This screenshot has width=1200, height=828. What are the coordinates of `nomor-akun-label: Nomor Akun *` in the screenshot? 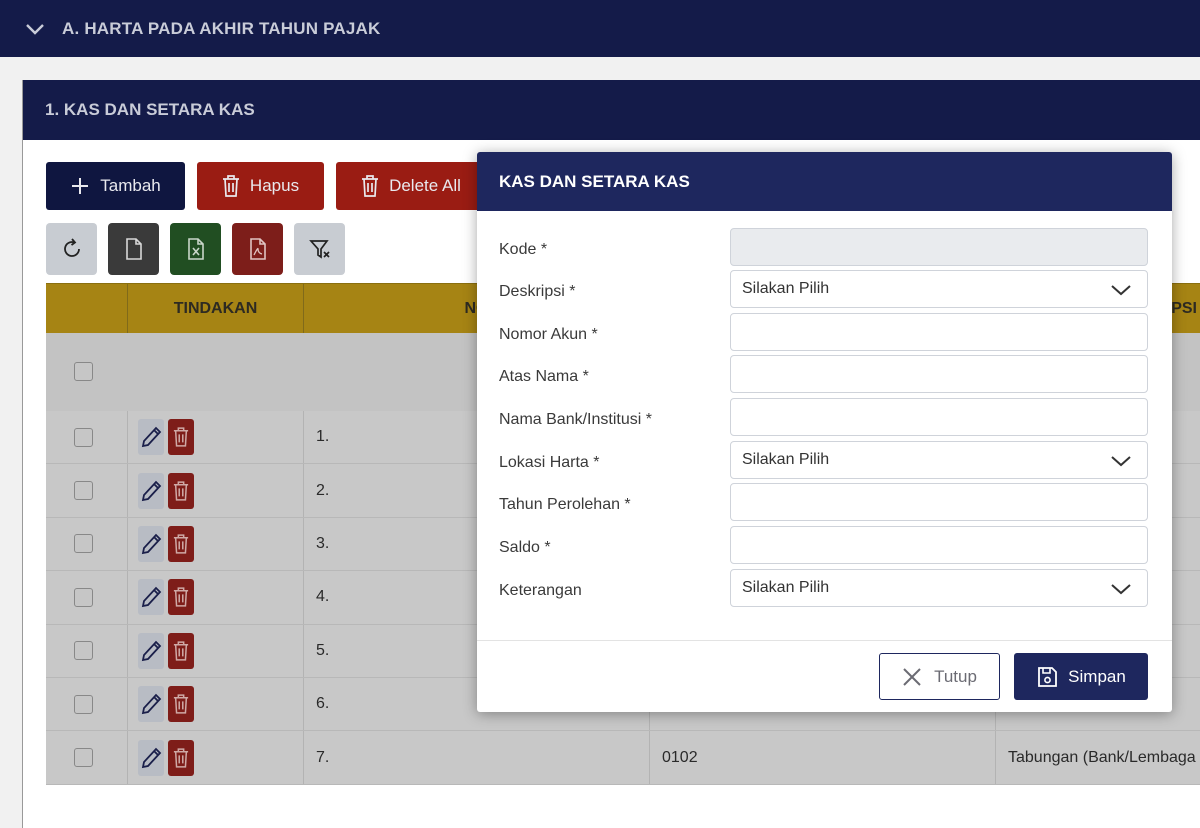 It's located at (548, 334).